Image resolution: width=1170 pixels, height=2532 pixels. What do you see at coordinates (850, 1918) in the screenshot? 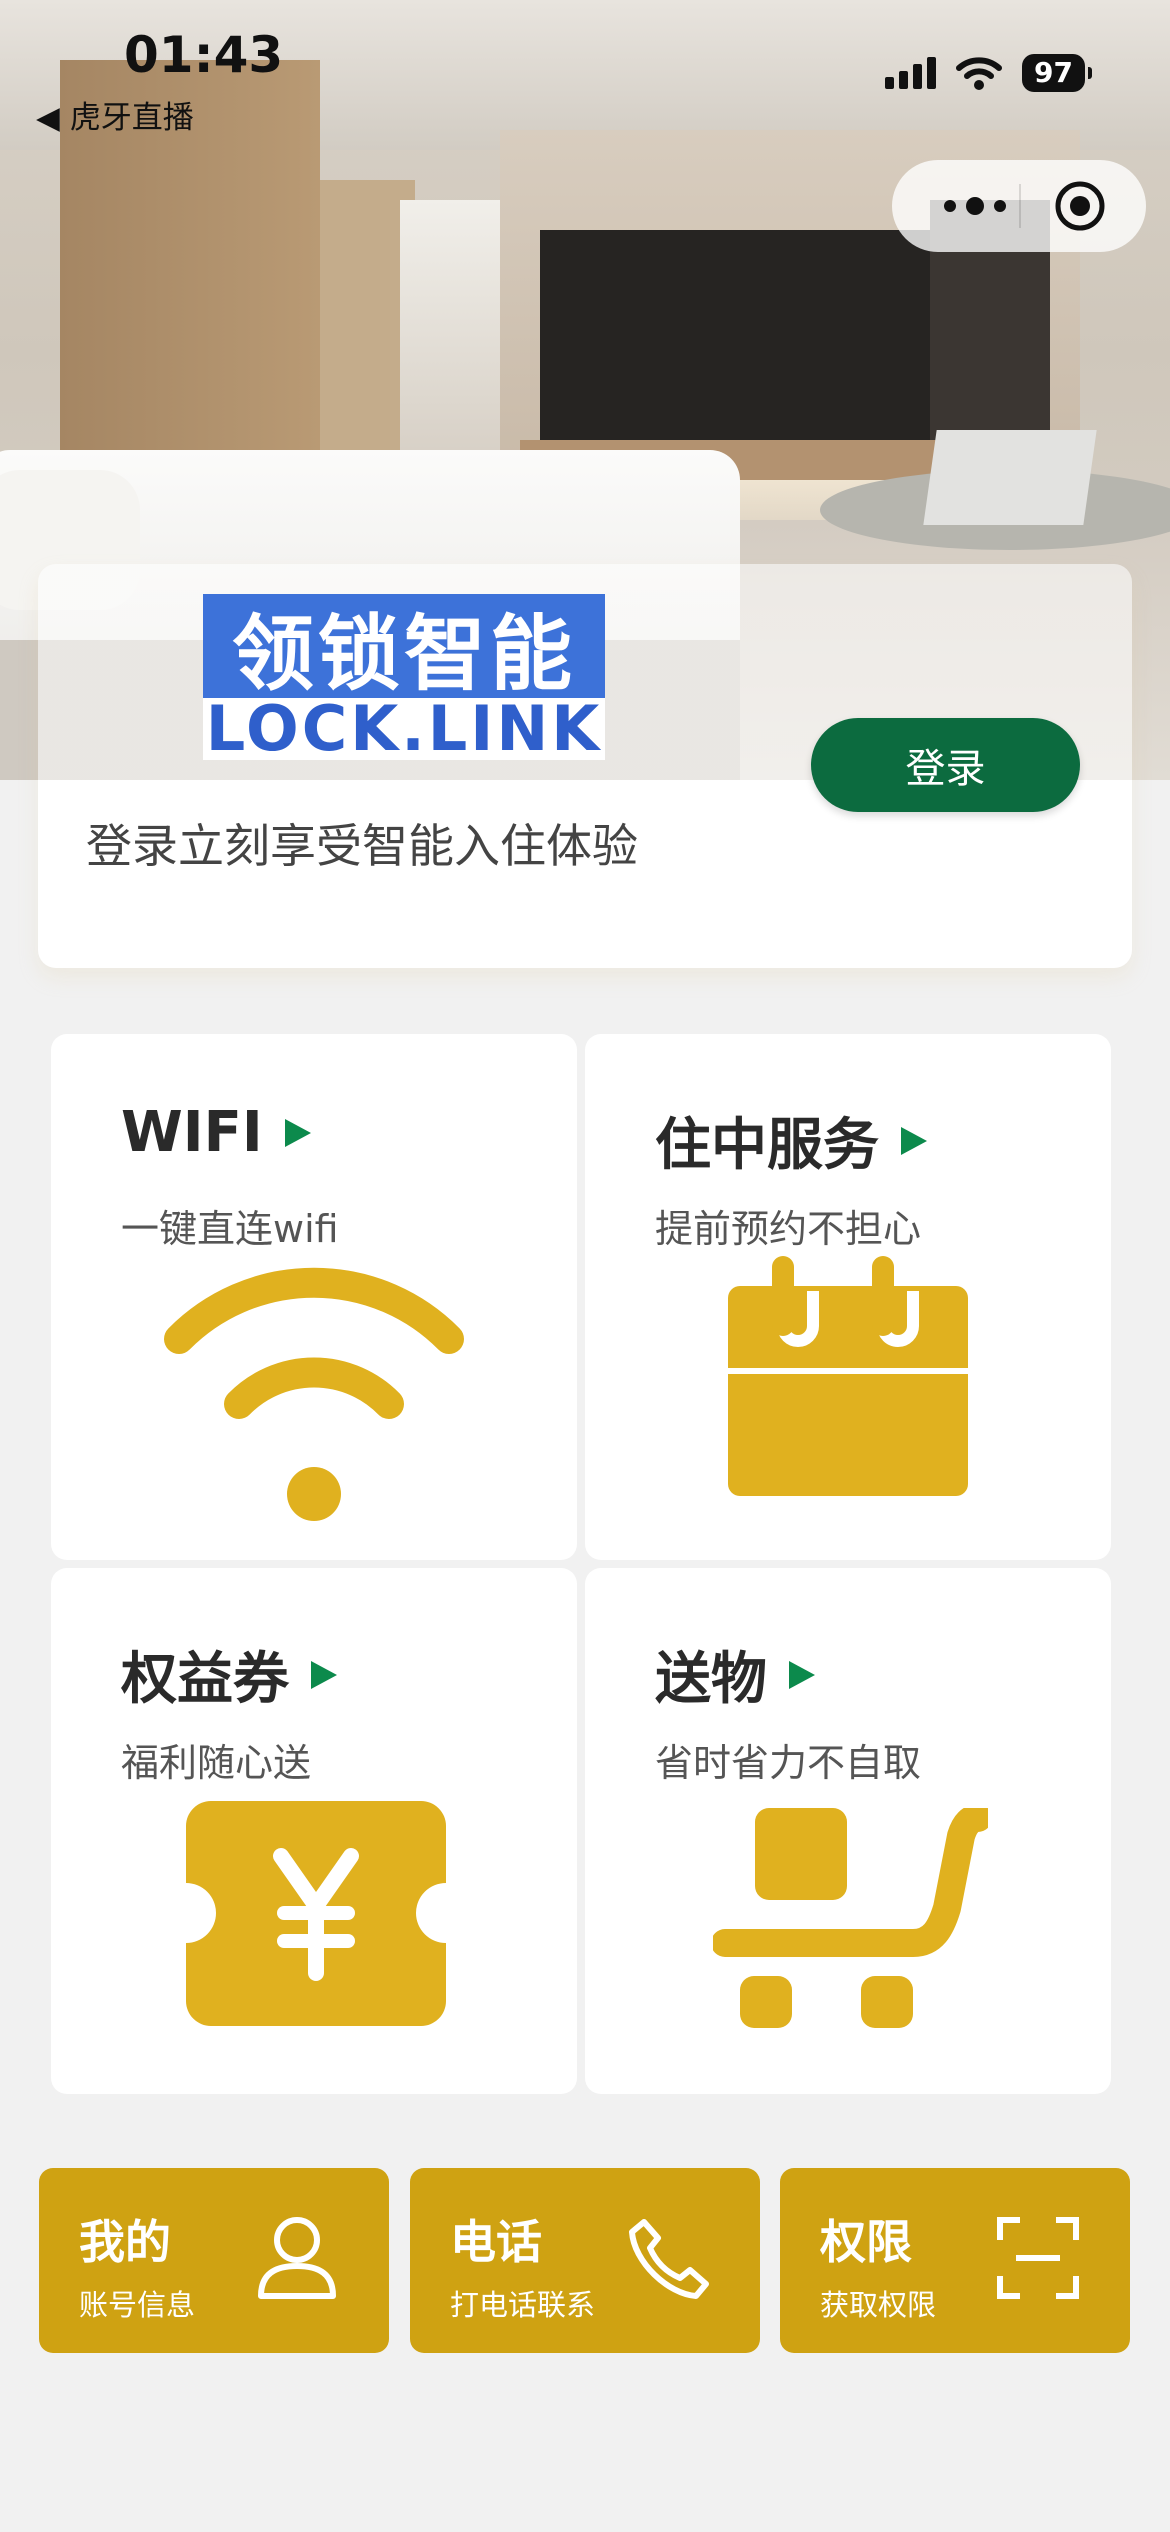
I see `cart-icon` at bounding box center [850, 1918].